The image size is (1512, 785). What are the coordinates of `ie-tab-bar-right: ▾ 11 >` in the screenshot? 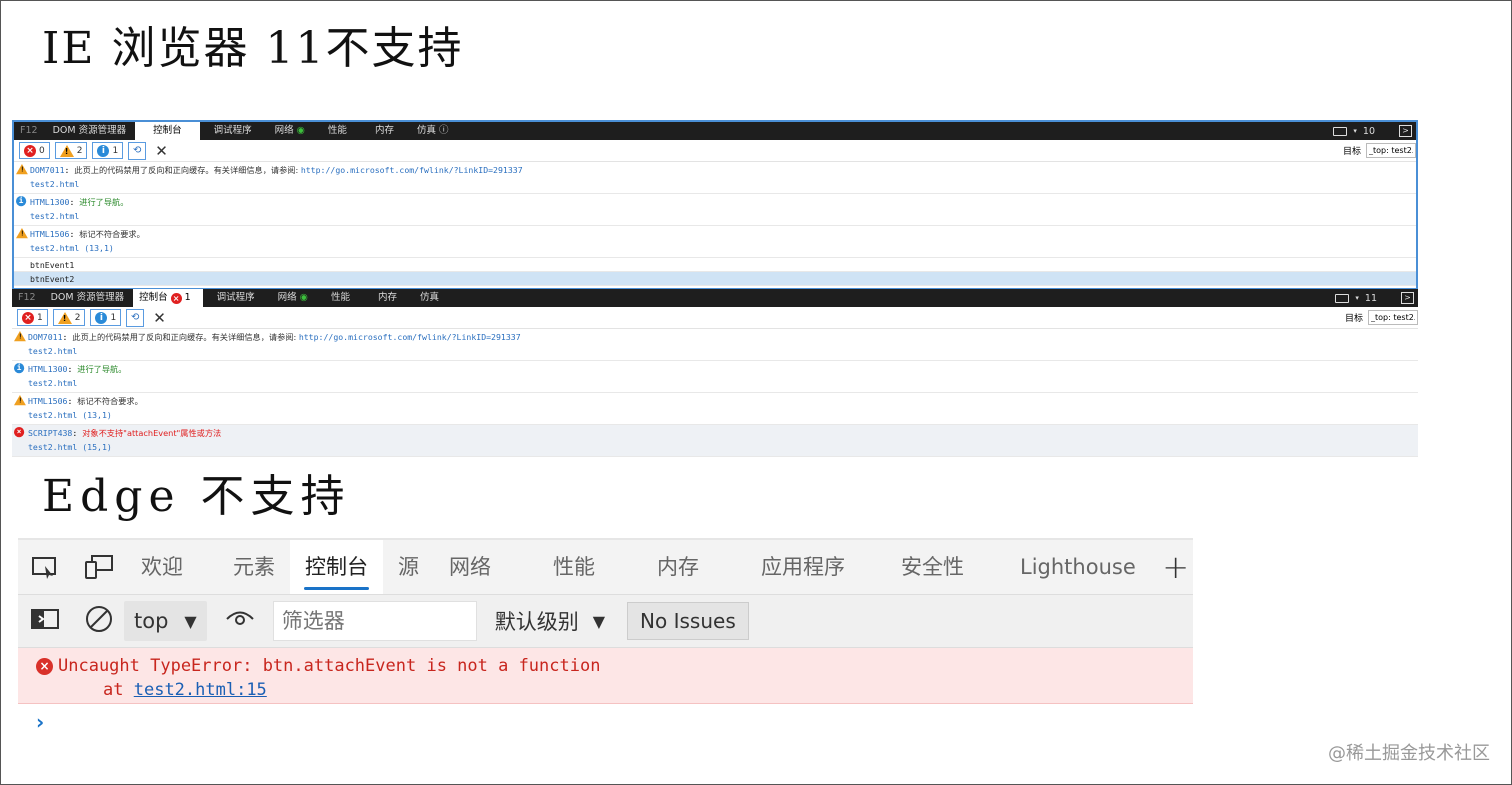 It's located at (1376, 298).